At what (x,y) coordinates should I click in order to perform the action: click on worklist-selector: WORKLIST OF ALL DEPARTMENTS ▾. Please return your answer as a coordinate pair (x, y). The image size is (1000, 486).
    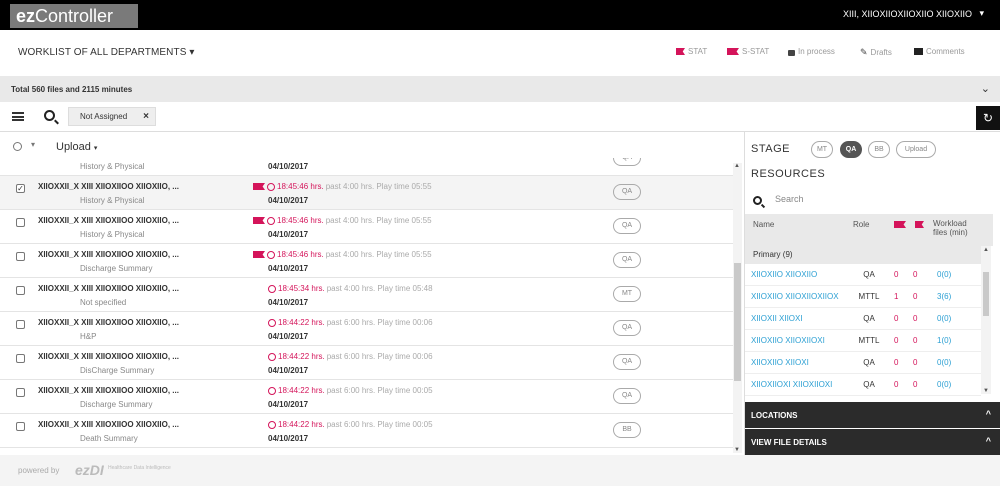
    Looking at the image, I should click on (106, 52).